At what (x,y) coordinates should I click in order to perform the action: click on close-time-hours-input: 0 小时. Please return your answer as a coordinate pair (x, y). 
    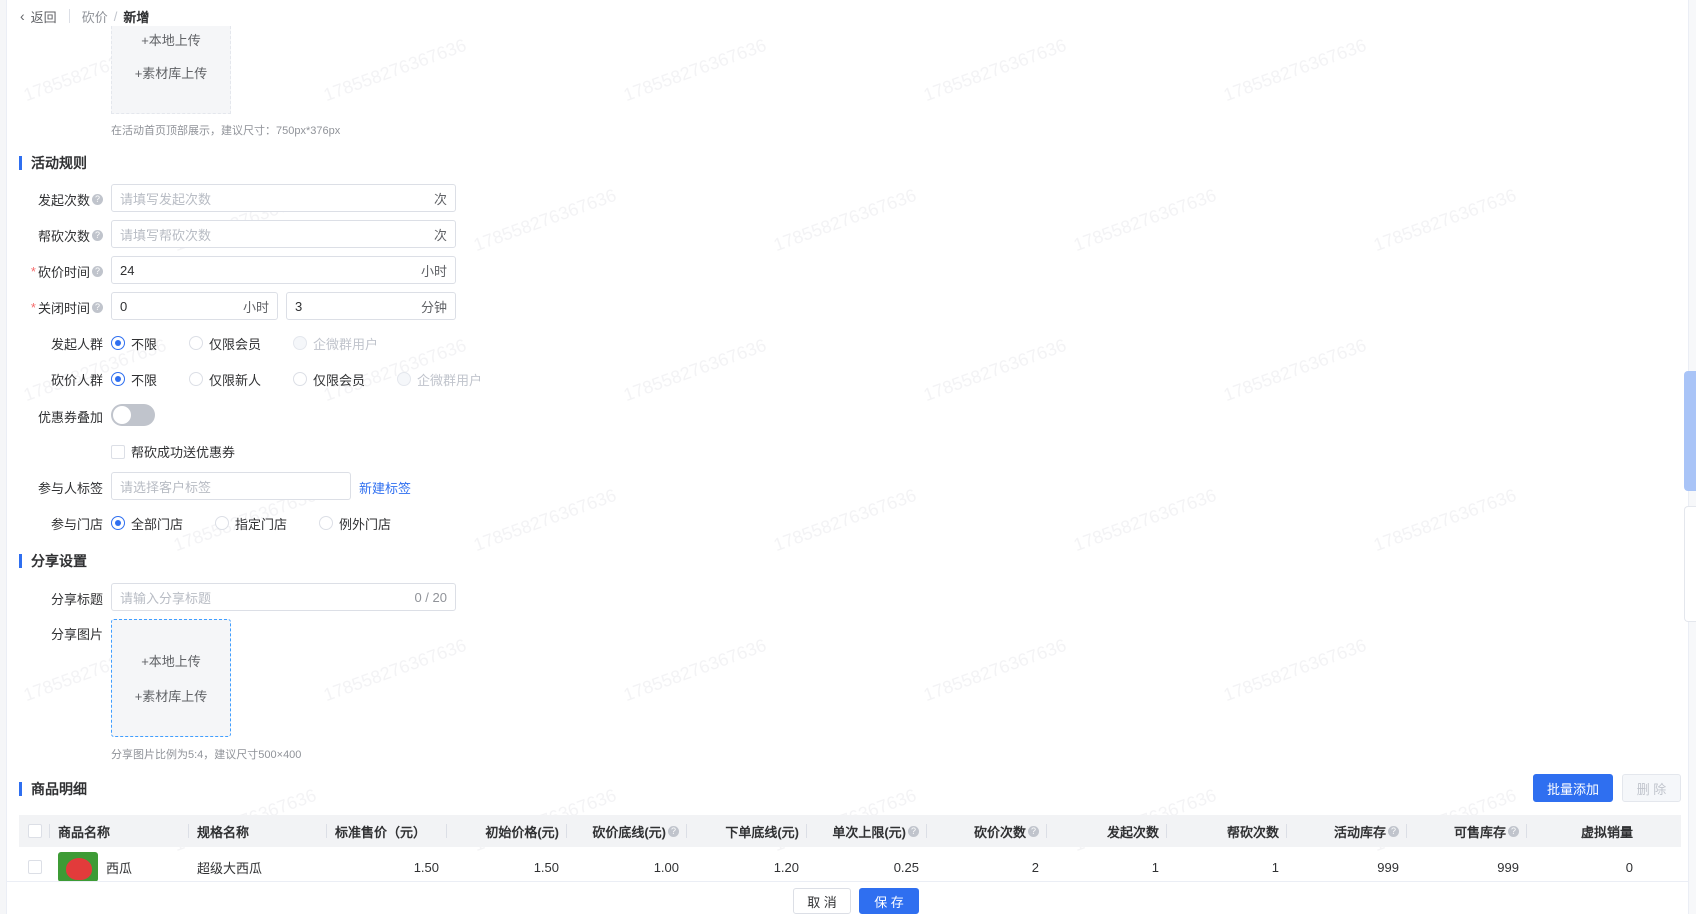
    Looking at the image, I should click on (194, 306).